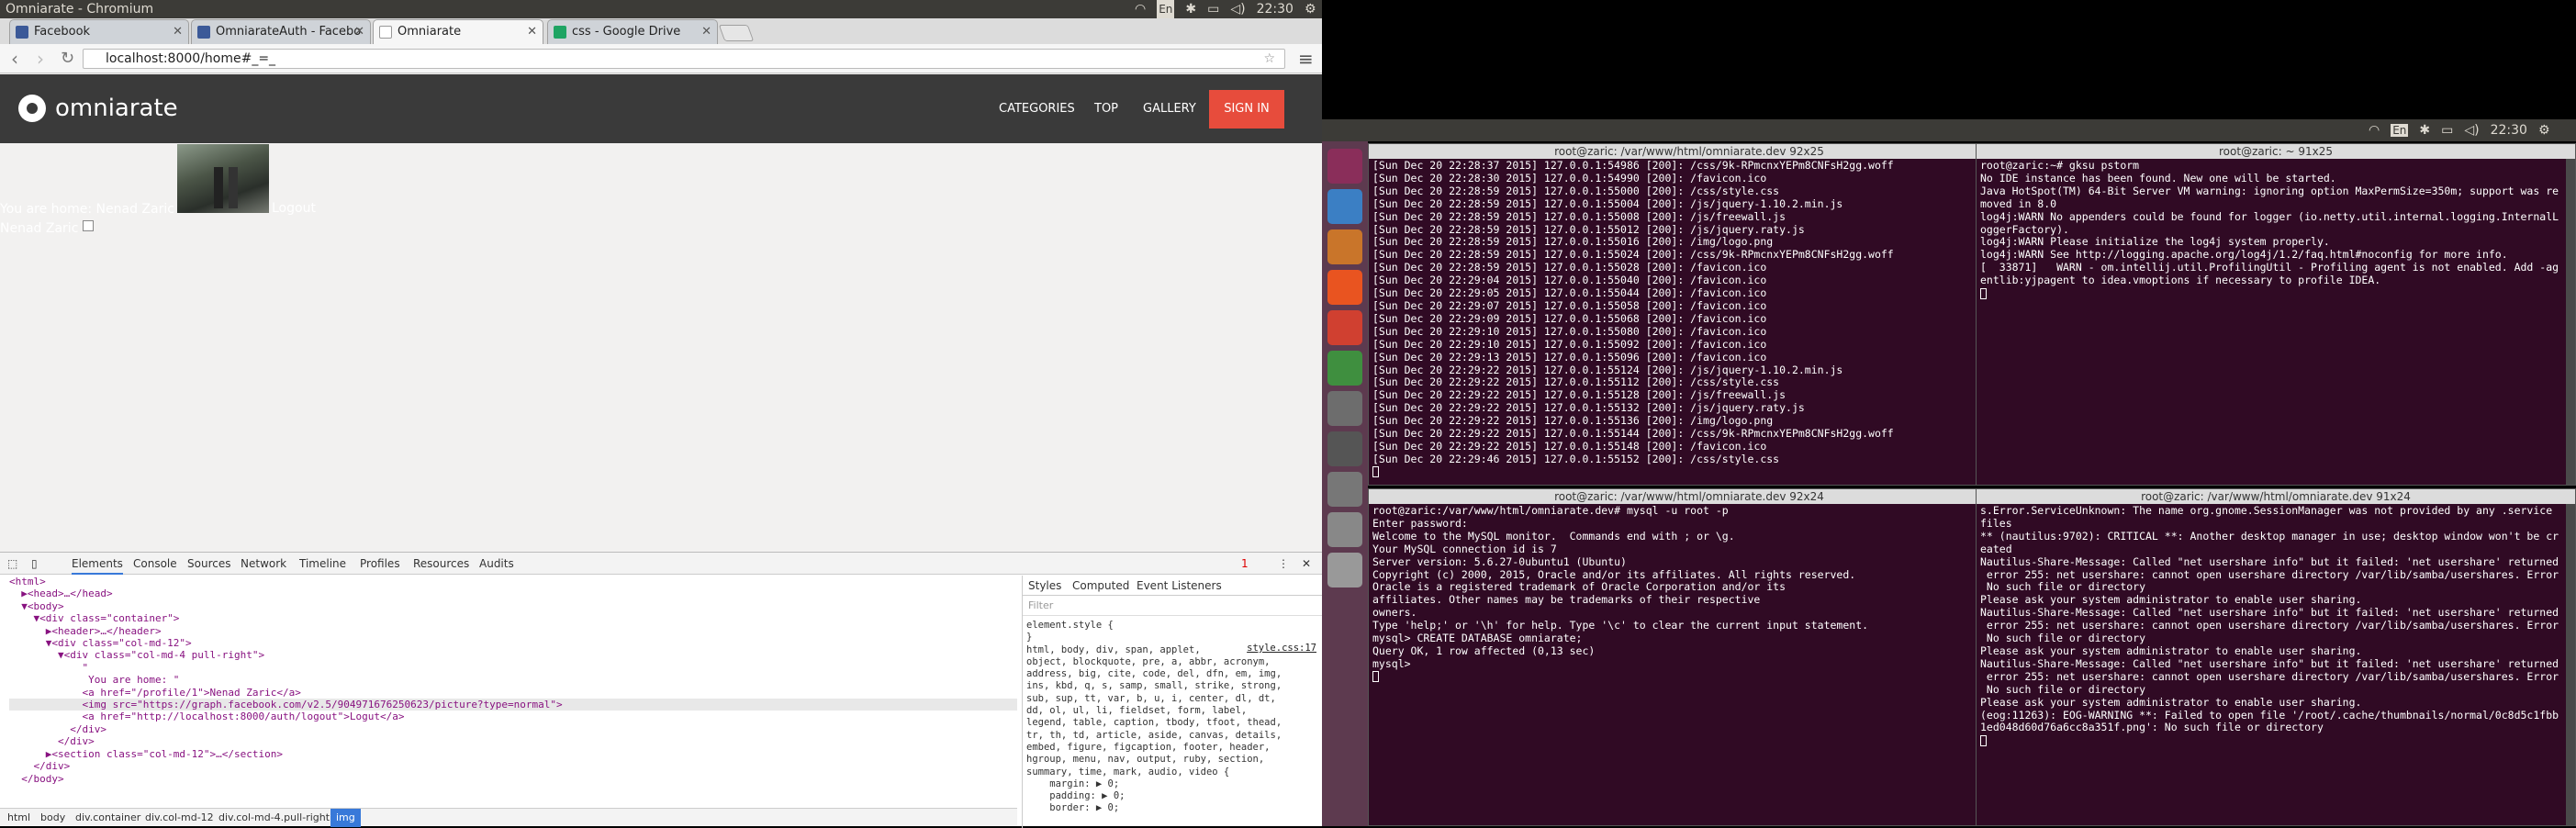  Describe the element at coordinates (1100, 585) in the screenshot. I see `tab-computed: Computed` at that location.